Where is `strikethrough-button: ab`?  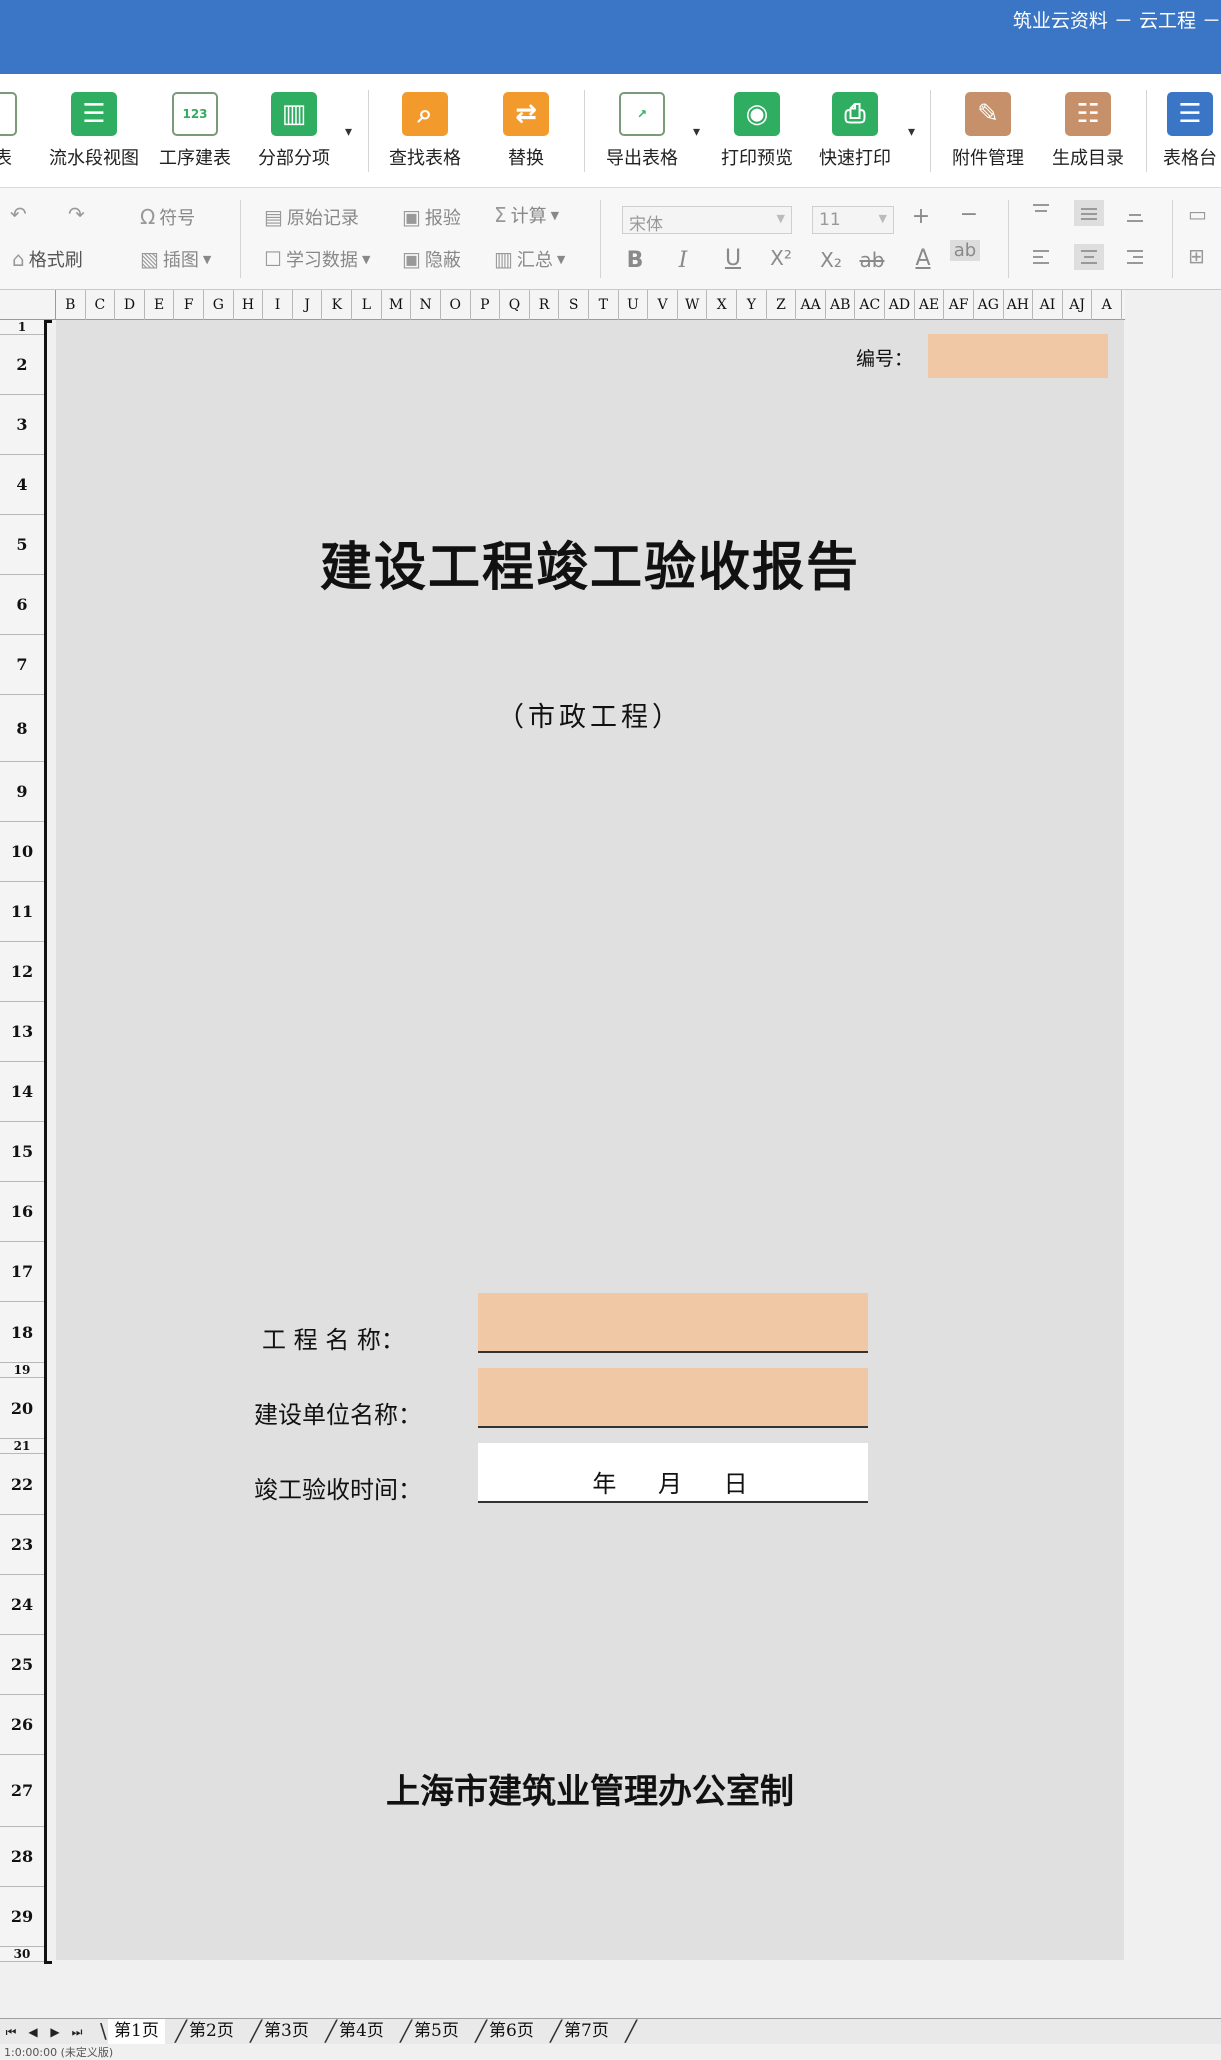 strikethrough-button: ab is located at coordinates (872, 260).